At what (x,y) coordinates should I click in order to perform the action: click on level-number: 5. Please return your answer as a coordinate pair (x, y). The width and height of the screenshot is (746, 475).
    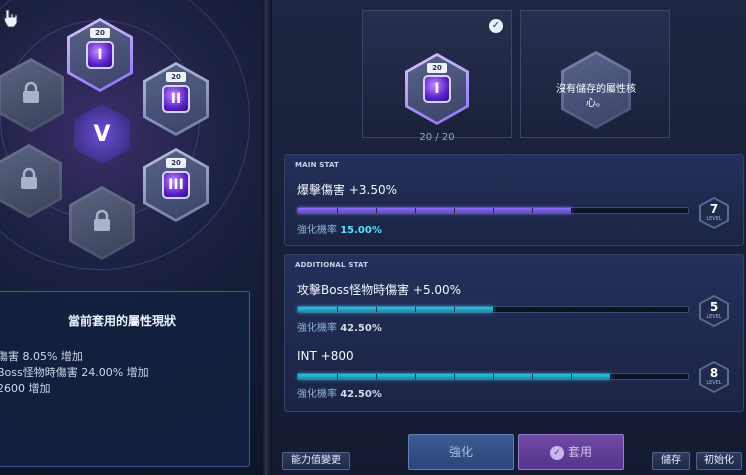
    Looking at the image, I should click on (714, 307).